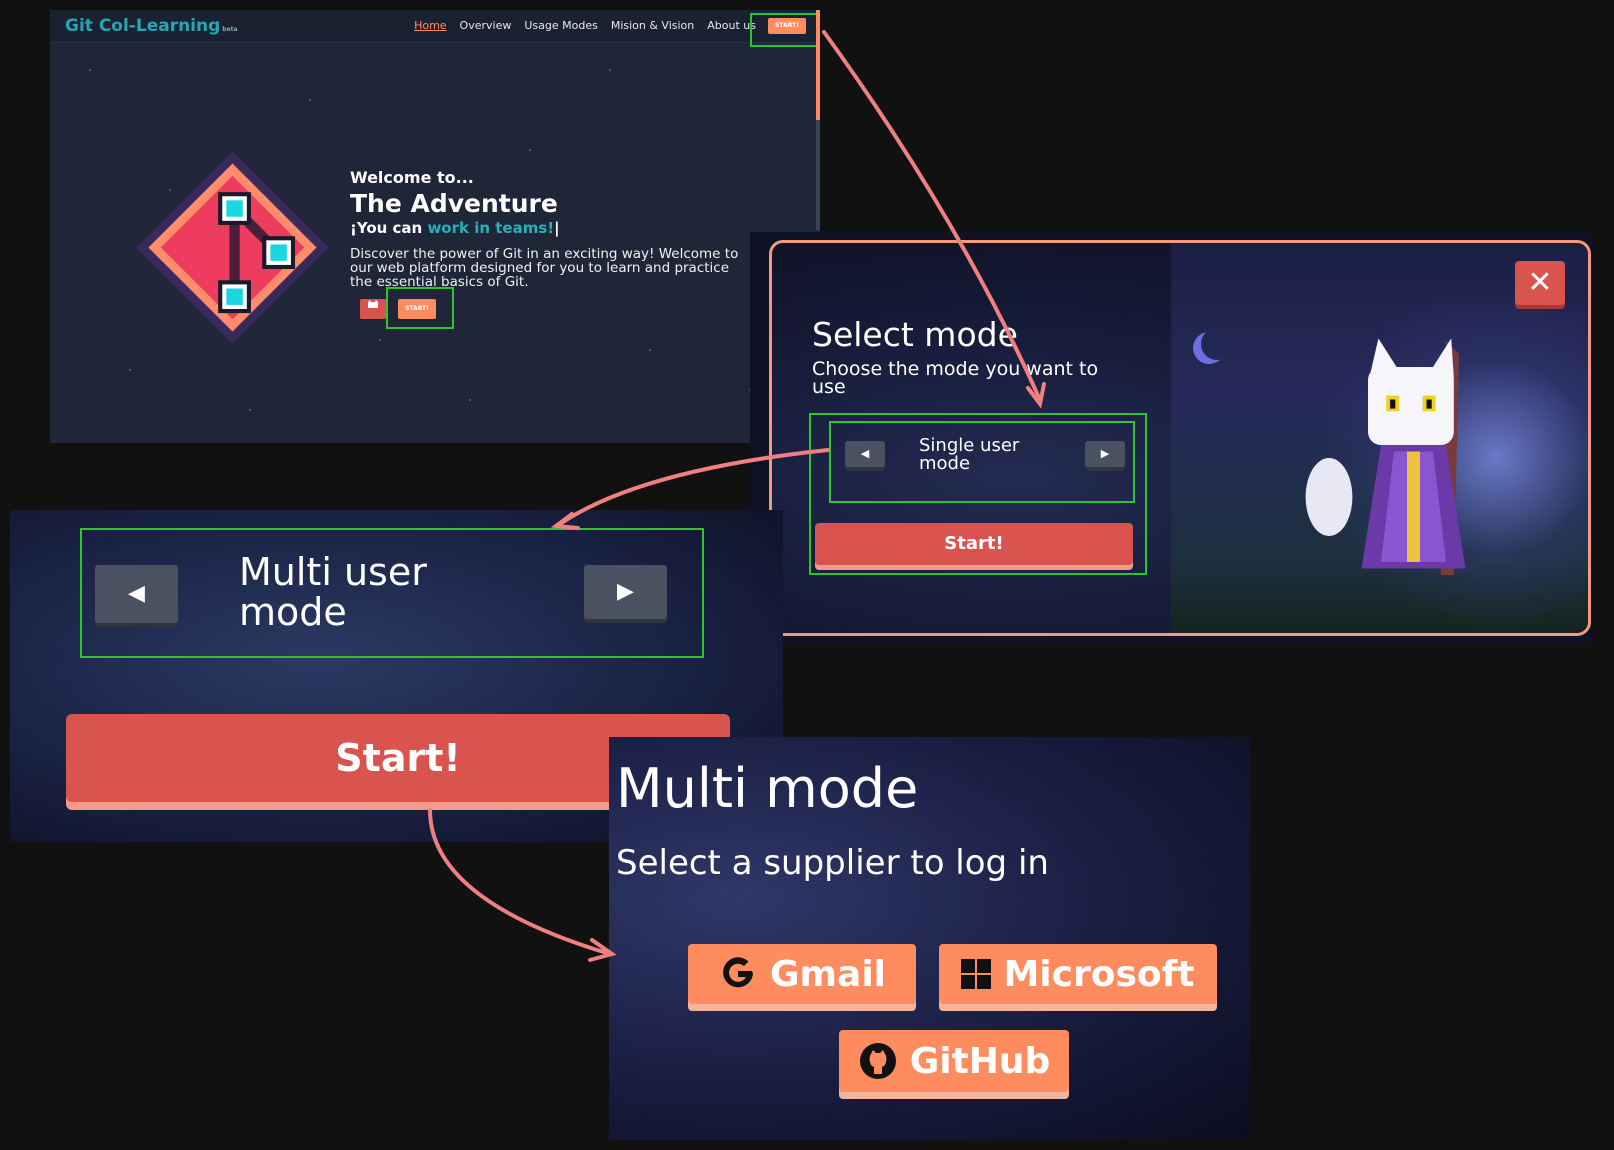 Image resolution: width=1614 pixels, height=1150 pixels. I want to click on hero-tagline: ¡You can work in teams!|, so click(455, 228).